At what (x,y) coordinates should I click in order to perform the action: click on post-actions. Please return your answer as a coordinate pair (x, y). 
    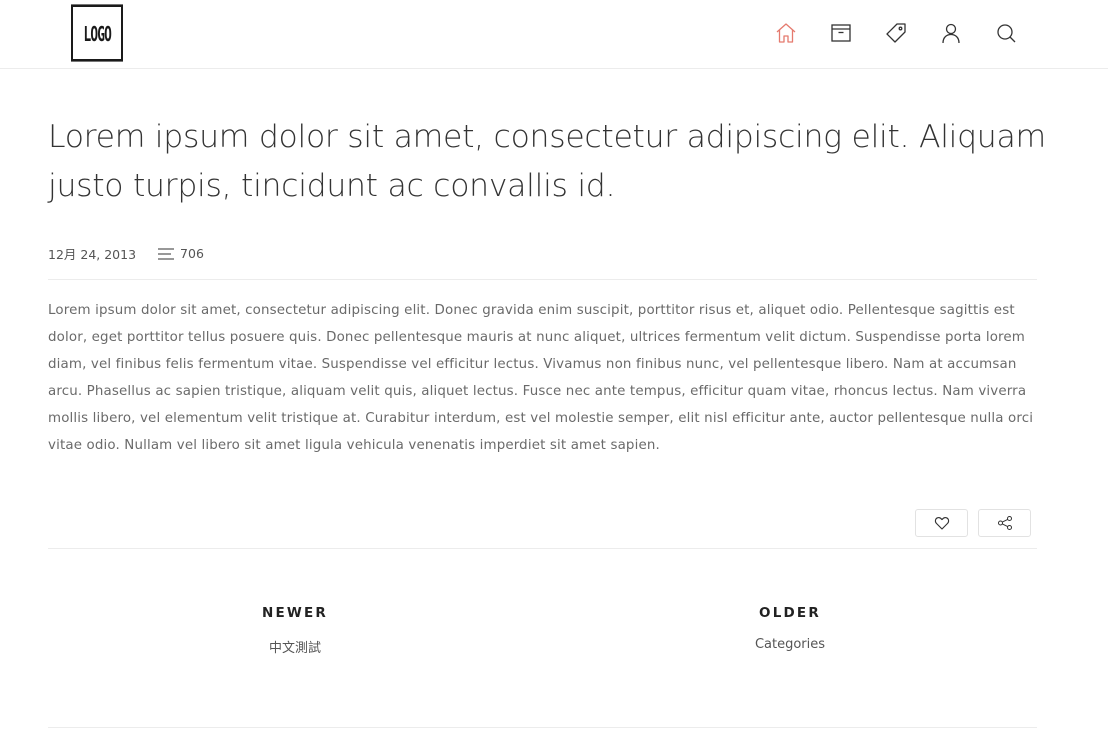
    Looking at the image, I should click on (978, 523).